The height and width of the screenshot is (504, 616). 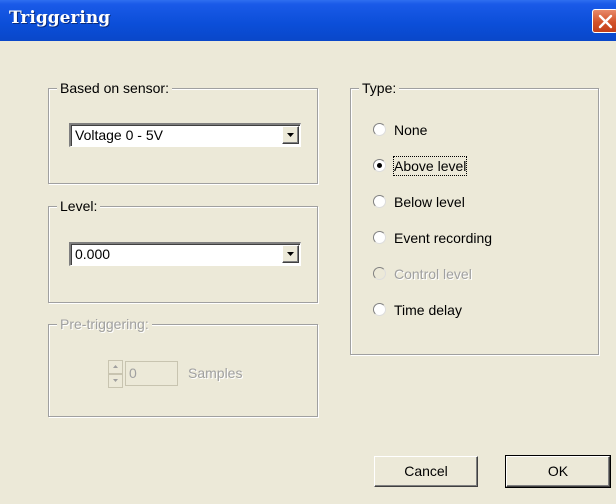 What do you see at coordinates (104, 324) in the screenshot?
I see `pretrigger-group-legend: Pre-triggering:` at bounding box center [104, 324].